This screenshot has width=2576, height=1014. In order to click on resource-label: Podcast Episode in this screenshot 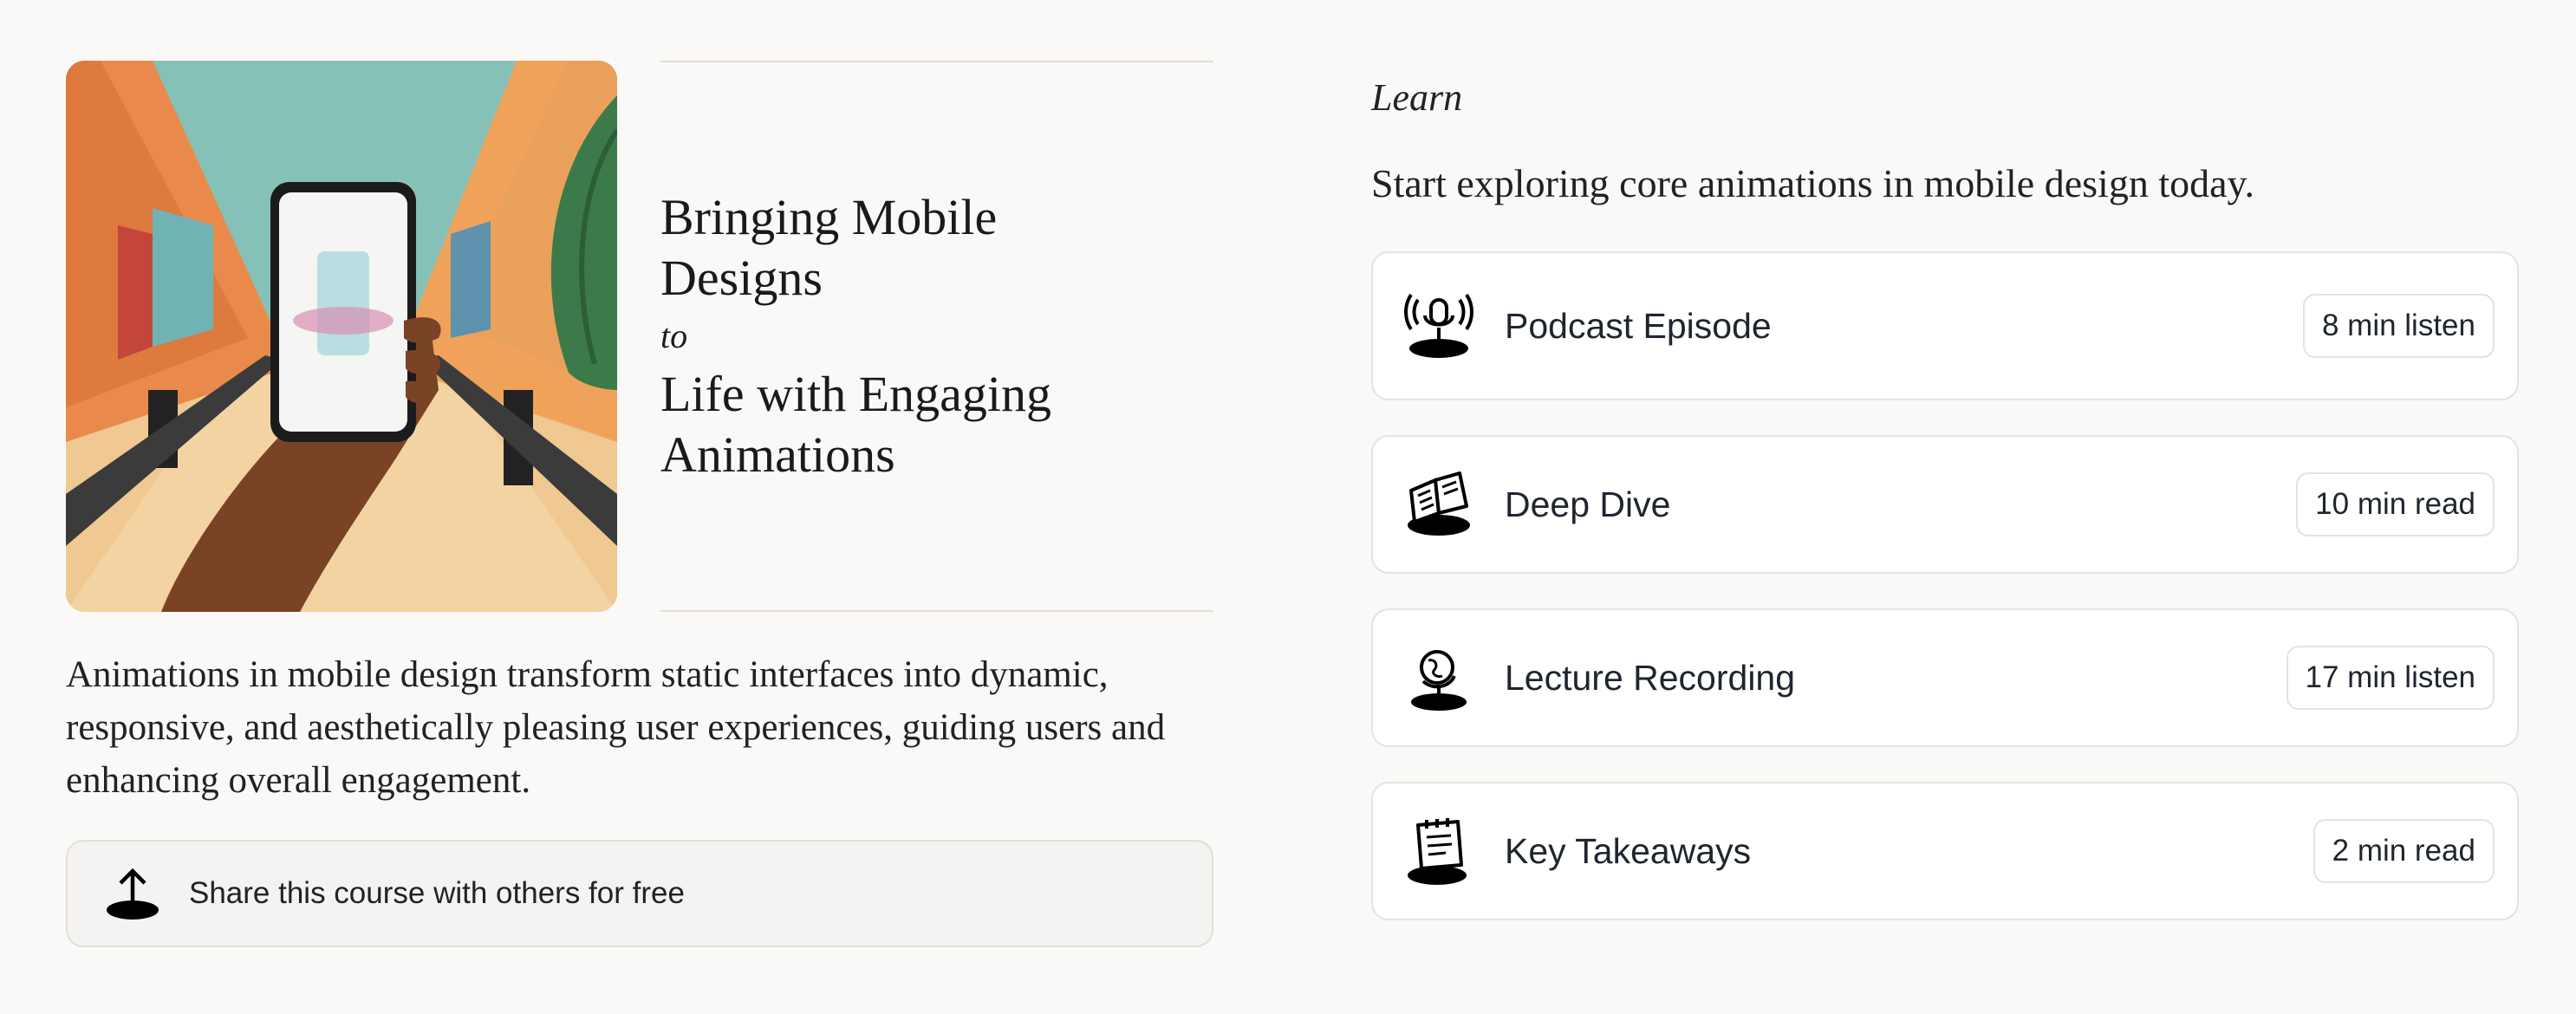, I will do `click(1638, 325)`.